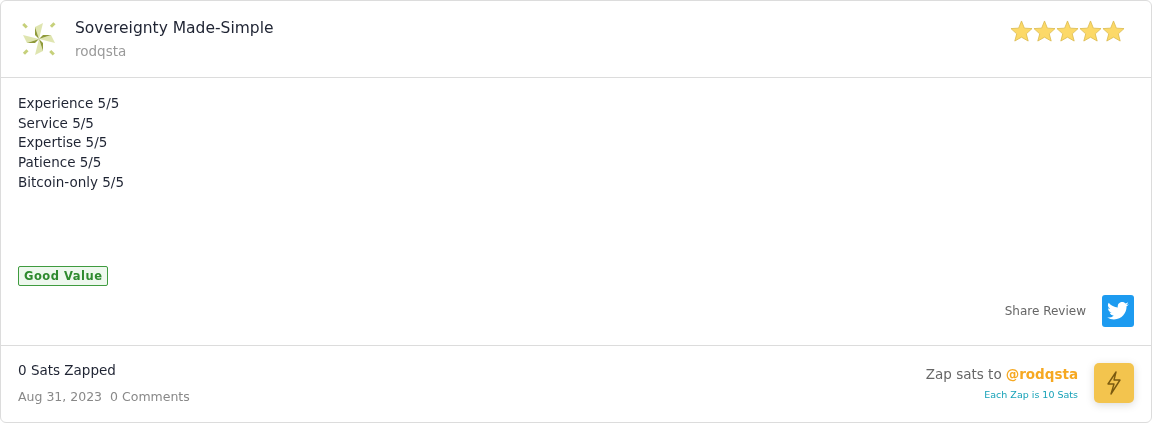  I want to click on lightning-icon, so click(1114, 383).